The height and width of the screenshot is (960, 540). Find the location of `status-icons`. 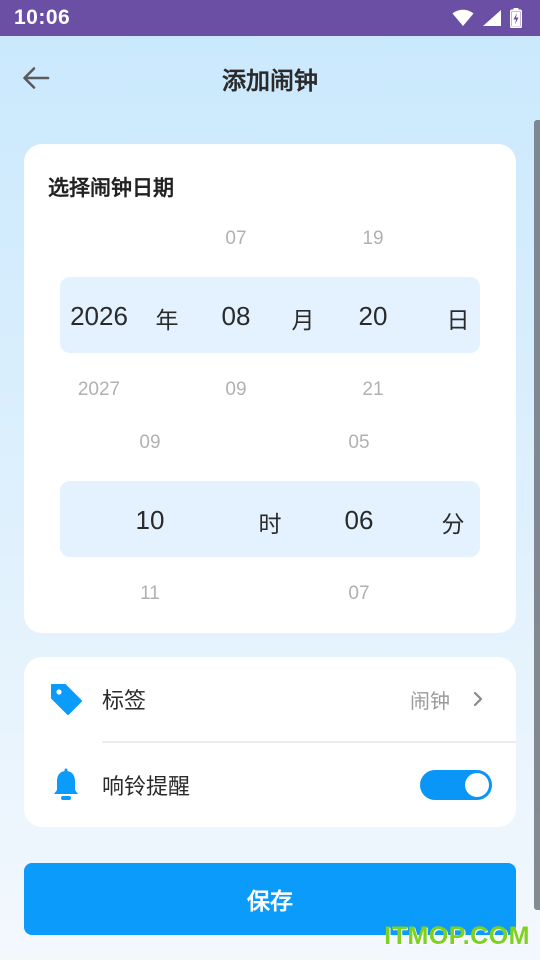

status-icons is located at coordinates (487, 18).